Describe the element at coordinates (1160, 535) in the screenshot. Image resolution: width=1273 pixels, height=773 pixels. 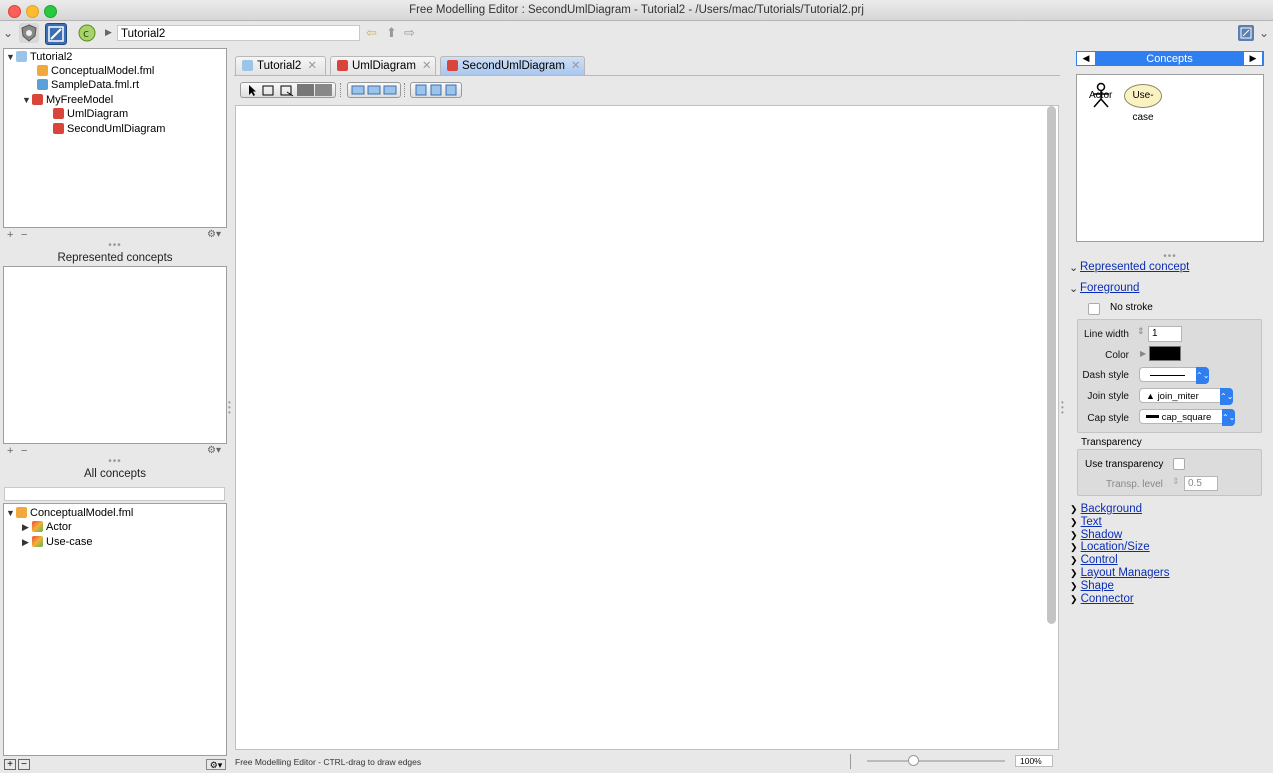
I see `section-shadow: ❯ Shadow` at that location.